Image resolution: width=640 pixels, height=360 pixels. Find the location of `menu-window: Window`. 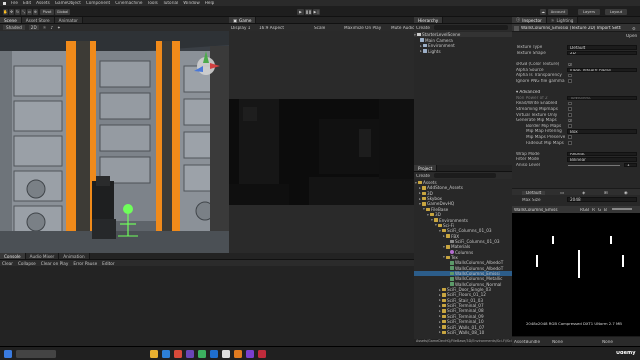

menu-window: Window is located at coordinates (191, 3).